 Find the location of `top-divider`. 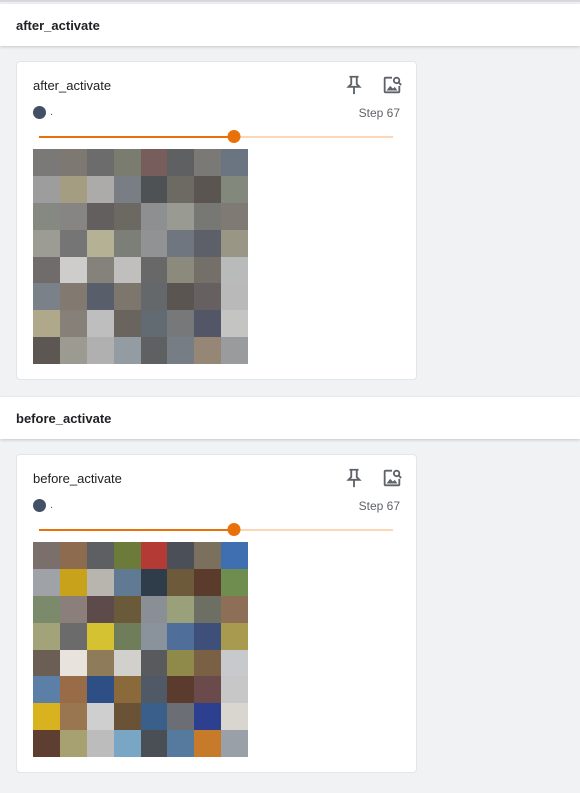

top-divider is located at coordinates (290, 1).